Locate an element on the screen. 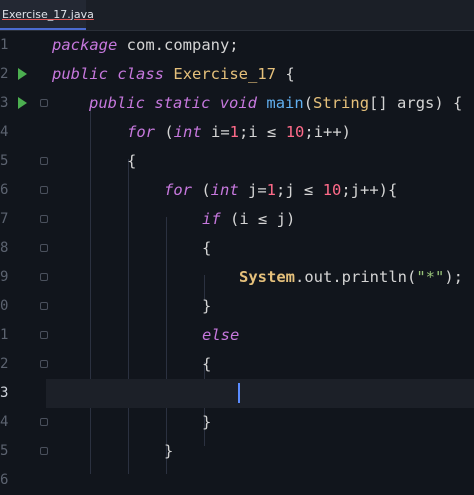  code-text: ;j++){ is located at coordinates (369, 190).